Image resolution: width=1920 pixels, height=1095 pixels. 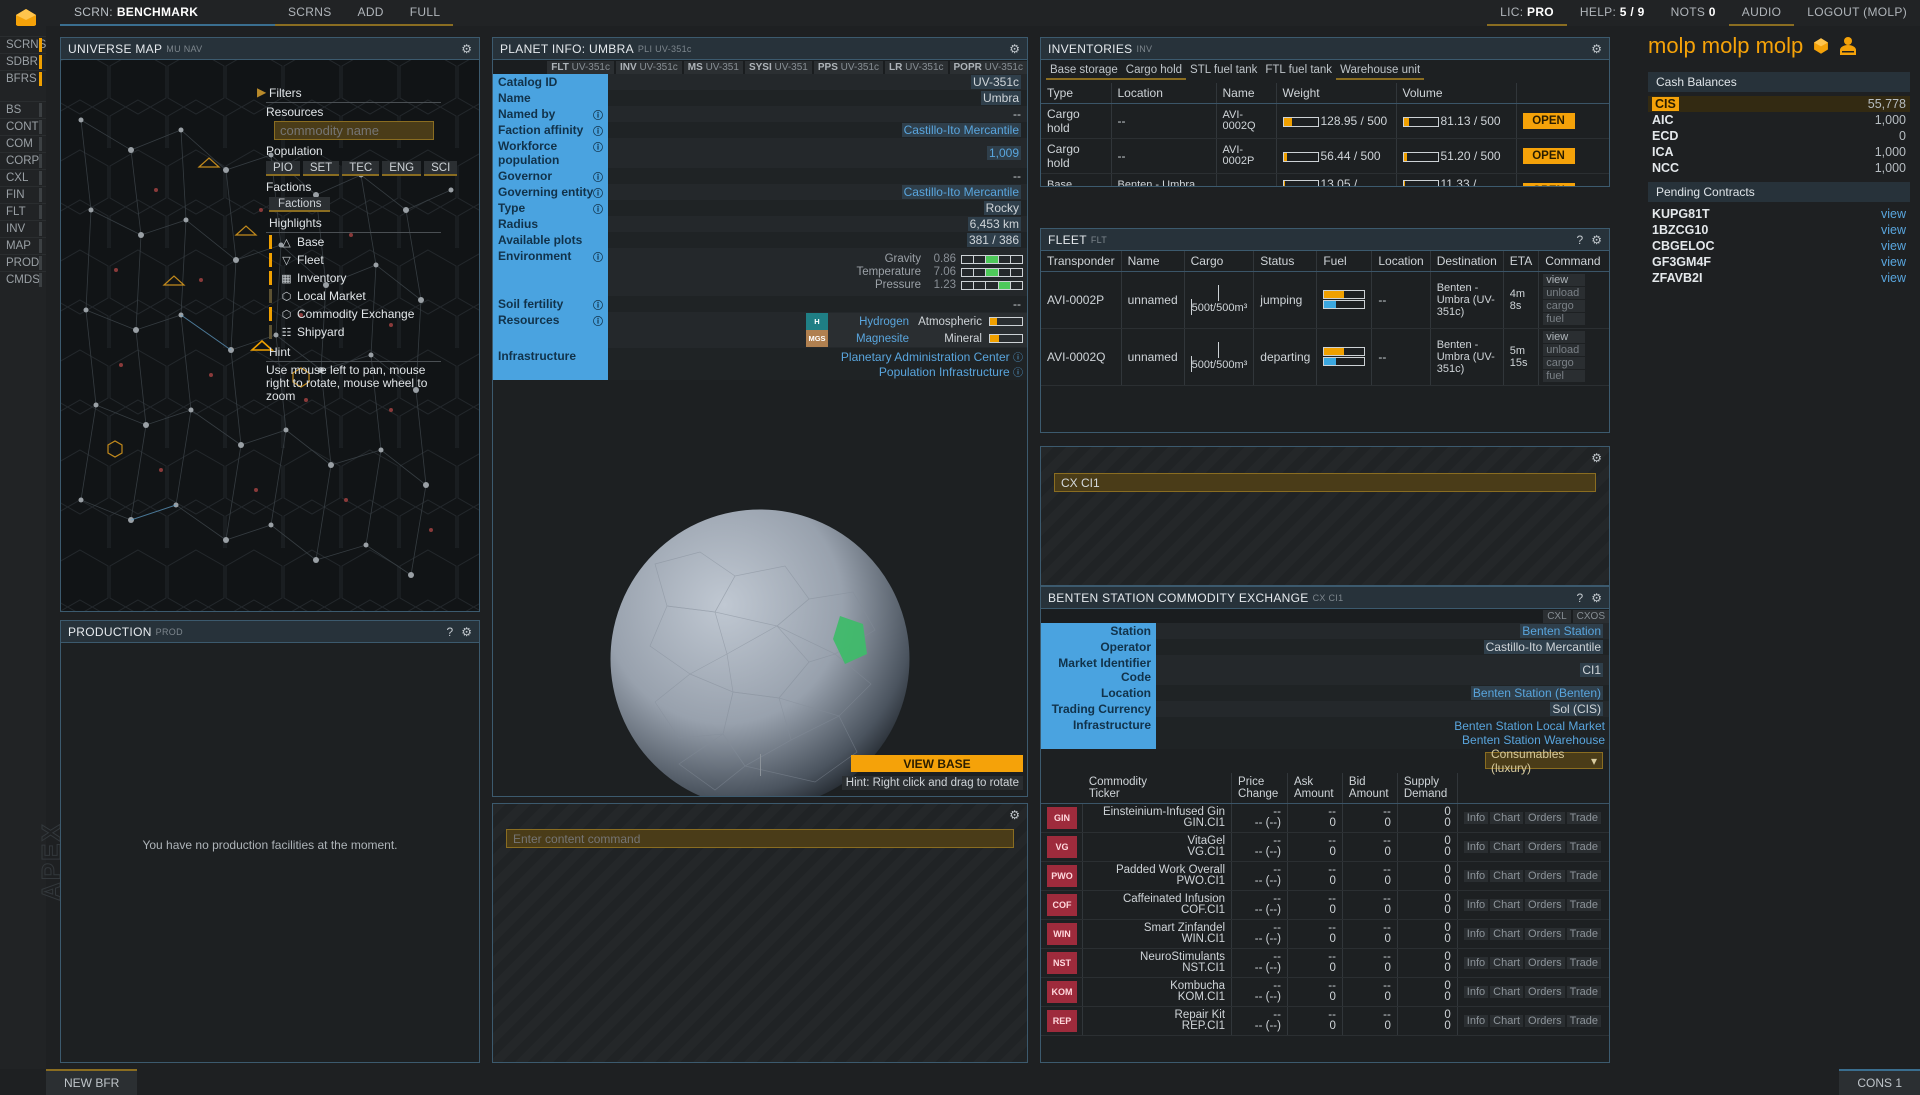 What do you see at coordinates (1527, 13) in the screenshot?
I see `license-indicator: LIC: PRO` at bounding box center [1527, 13].